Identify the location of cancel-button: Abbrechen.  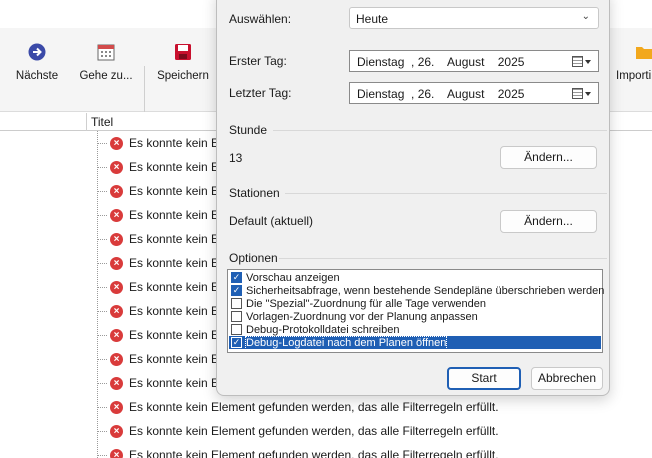
(567, 378).